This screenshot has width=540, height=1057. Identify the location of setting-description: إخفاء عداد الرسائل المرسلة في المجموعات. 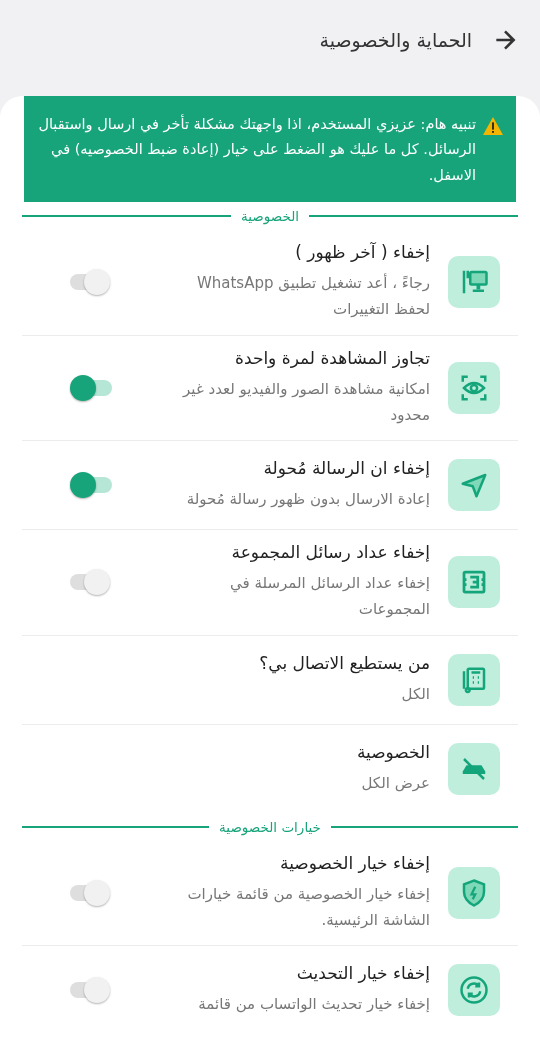
(329, 597).